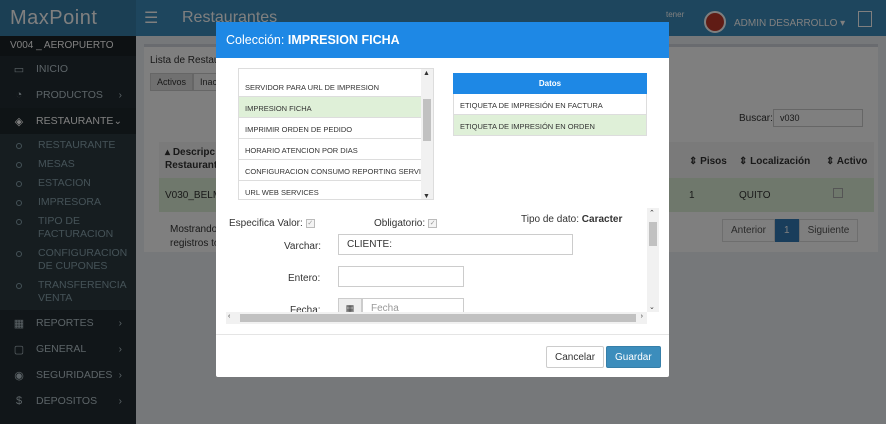 This screenshot has width=886, height=424. What do you see at coordinates (433, 223) in the screenshot?
I see `obligatorio-checkbox: ✓` at bounding box center [433, 223].